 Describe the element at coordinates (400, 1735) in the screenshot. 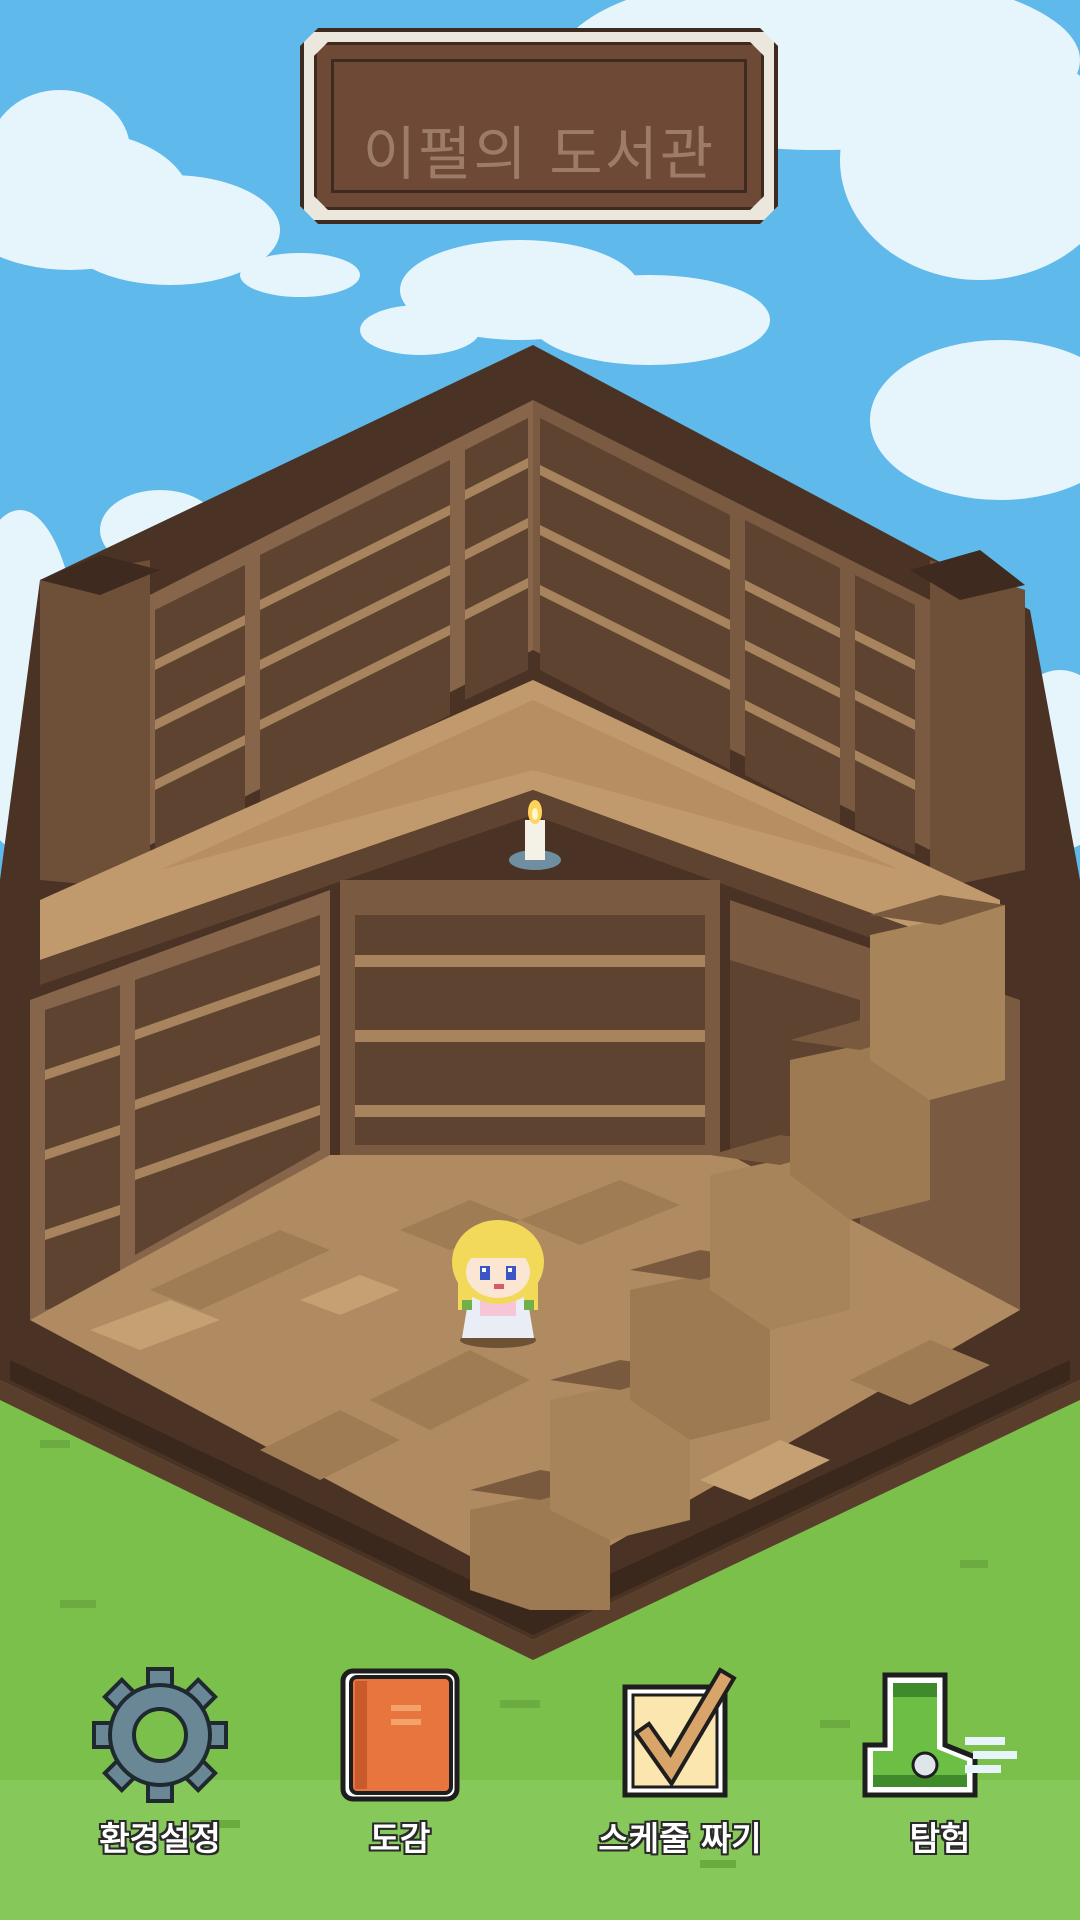

I see `book-icon` at that location.